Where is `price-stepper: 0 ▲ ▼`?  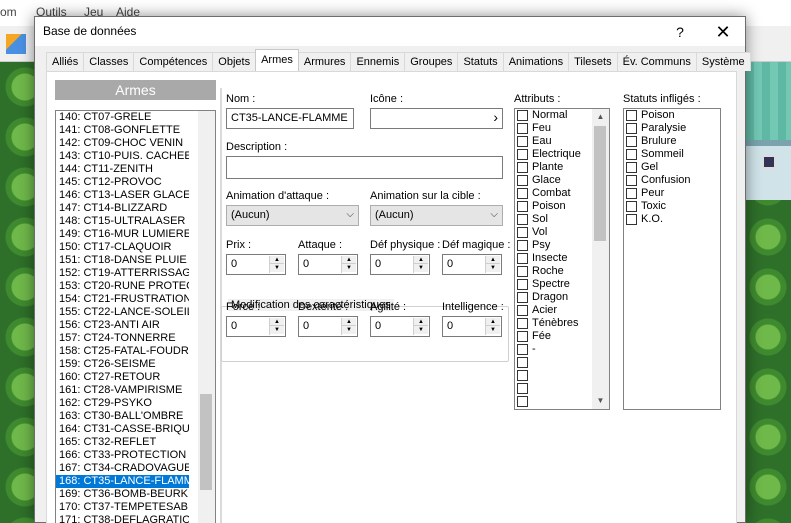
price-stepper: 0 ▲ ▼ is located at coordinates (256, 264).